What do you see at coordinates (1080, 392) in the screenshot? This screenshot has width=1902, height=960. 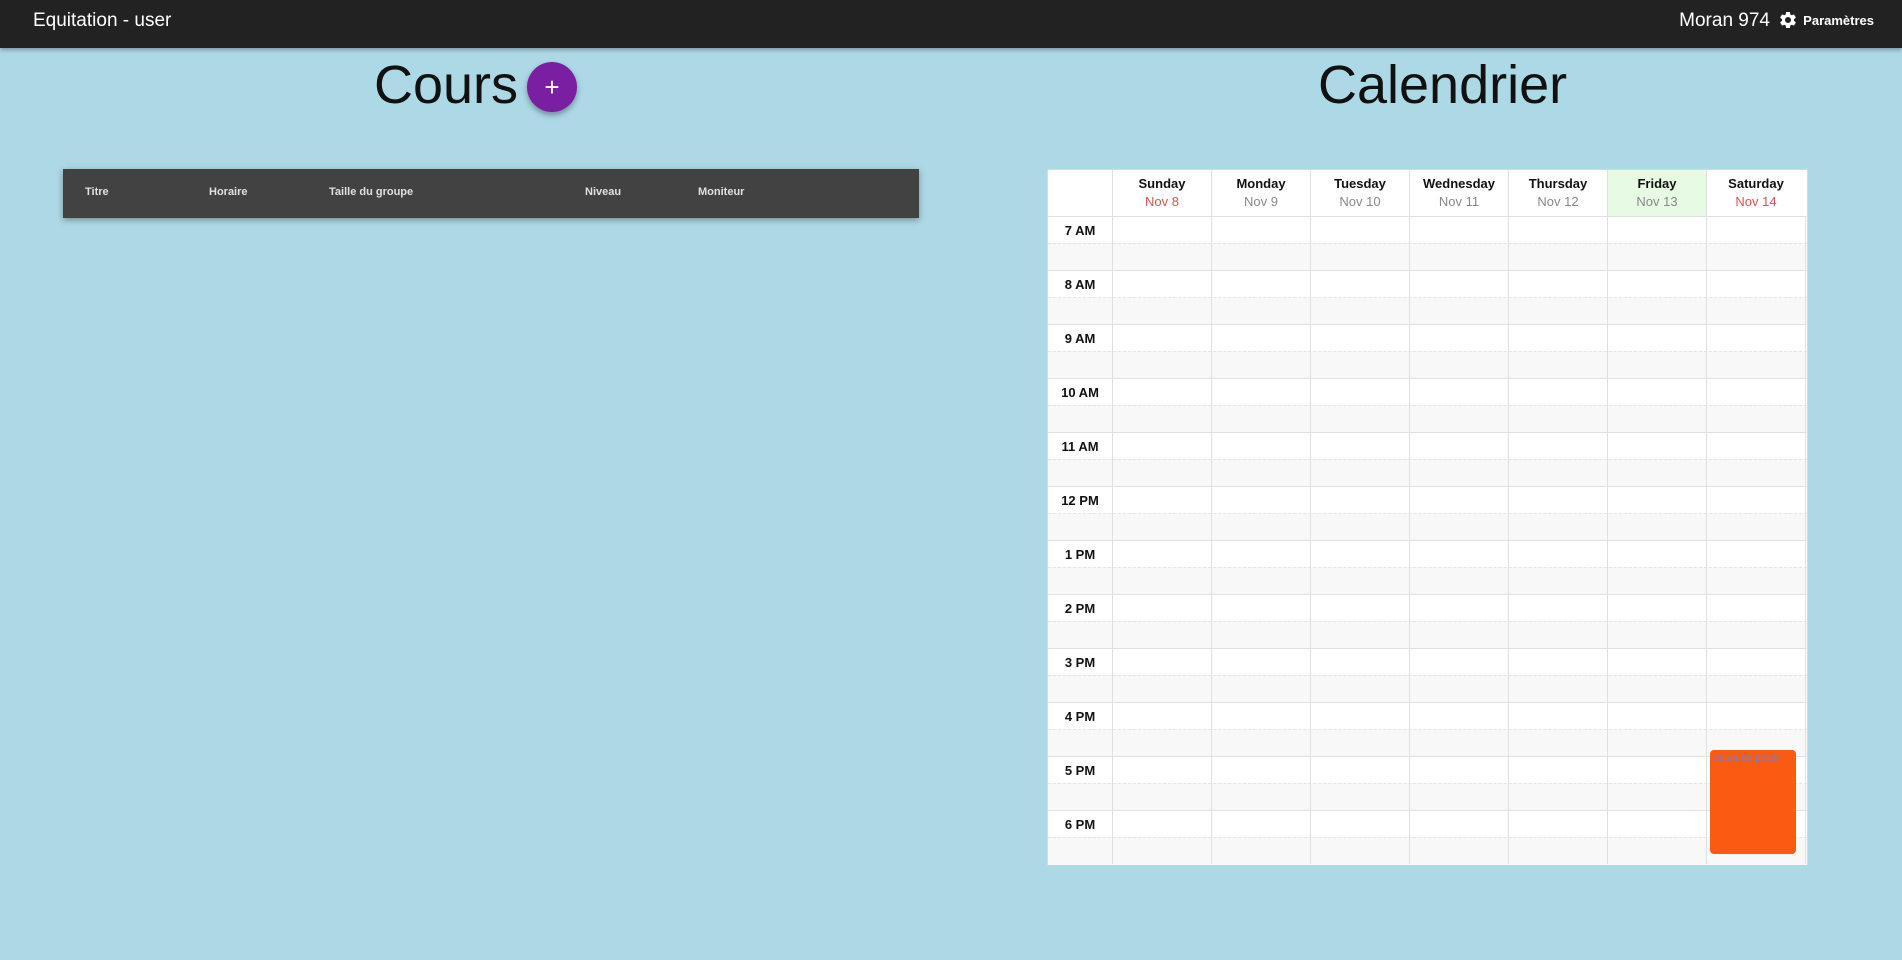 I see `time-label: 10 AM` at bounding box center [1080, 392].